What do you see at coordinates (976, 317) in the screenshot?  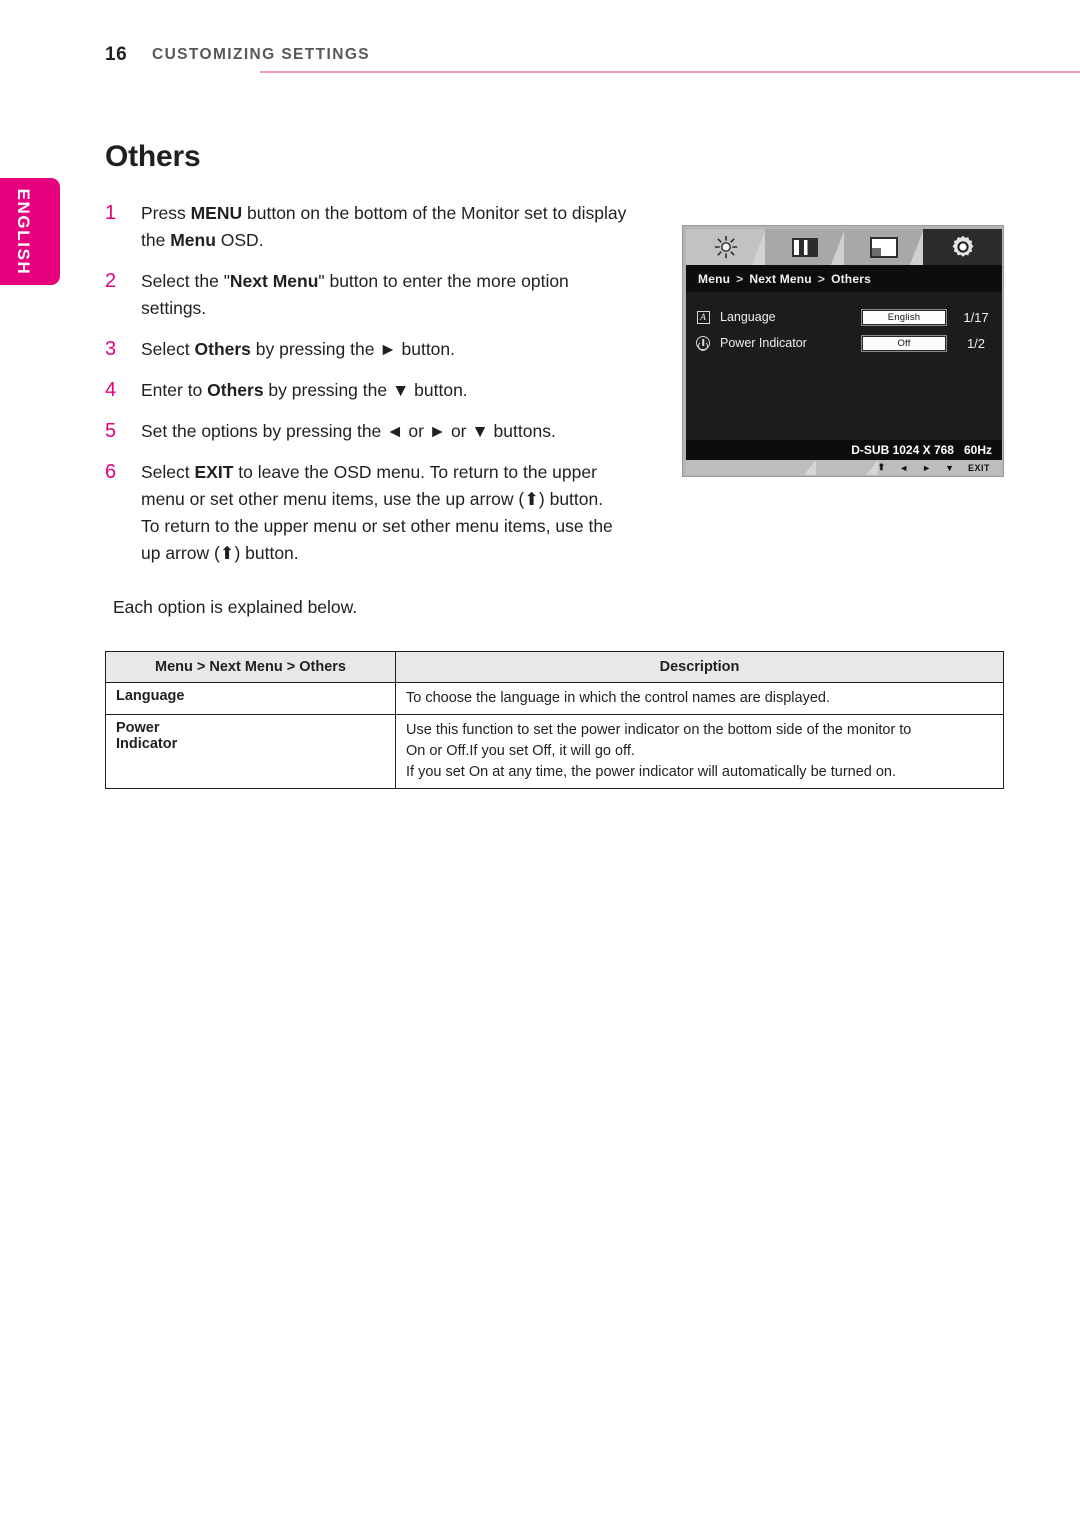 I see `osd-count-language: 1/17` at bounding box center [976, 317].